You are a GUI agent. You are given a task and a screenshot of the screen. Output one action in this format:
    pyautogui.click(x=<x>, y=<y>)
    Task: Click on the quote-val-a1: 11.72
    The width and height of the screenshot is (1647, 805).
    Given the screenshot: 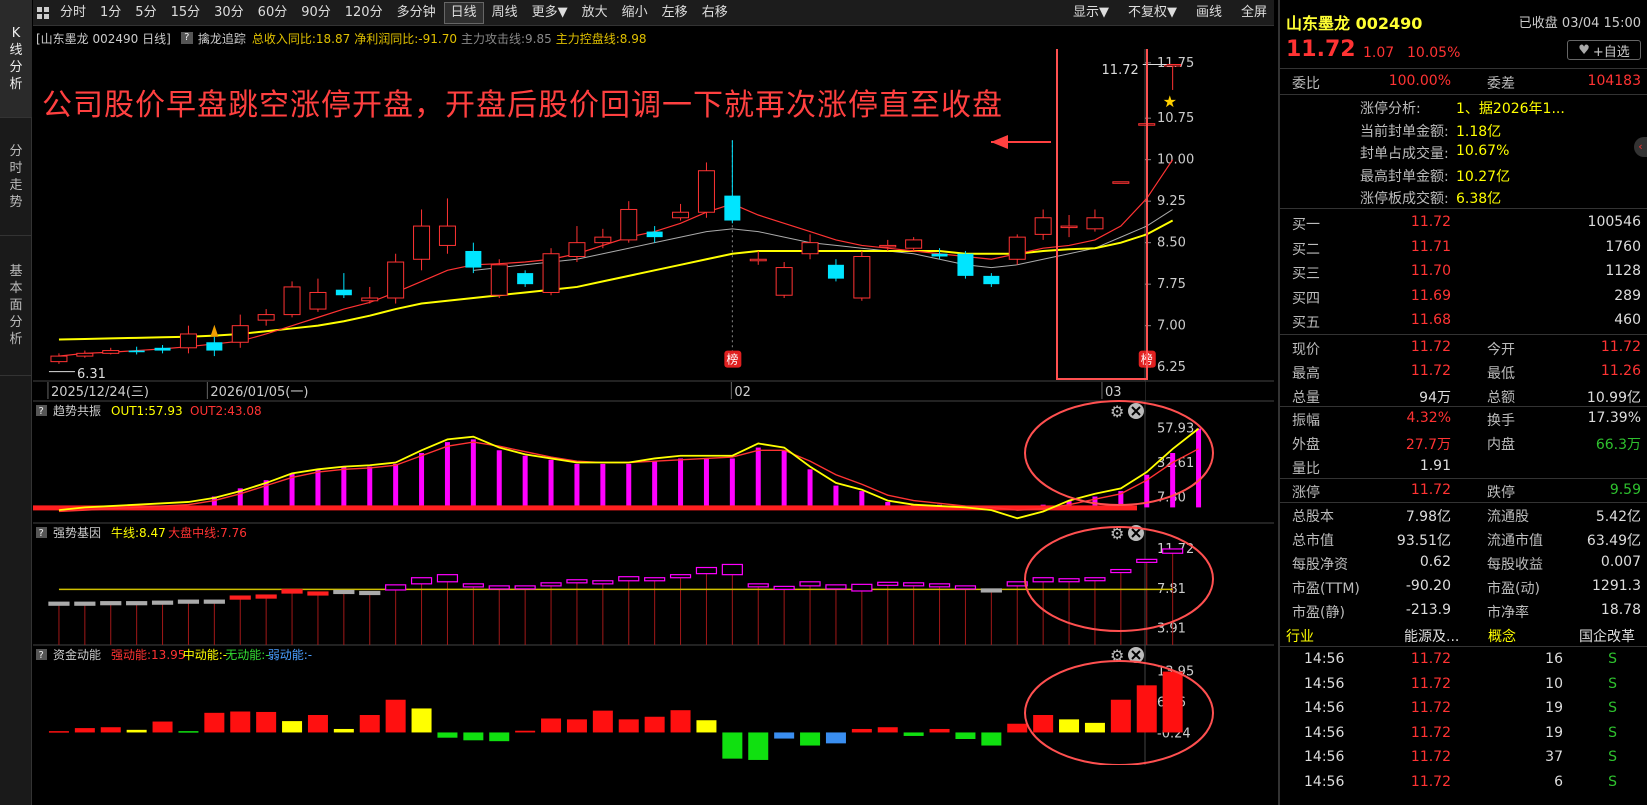 What is the action you would take?
    pyautogui.click(x=1430, y=371)
    